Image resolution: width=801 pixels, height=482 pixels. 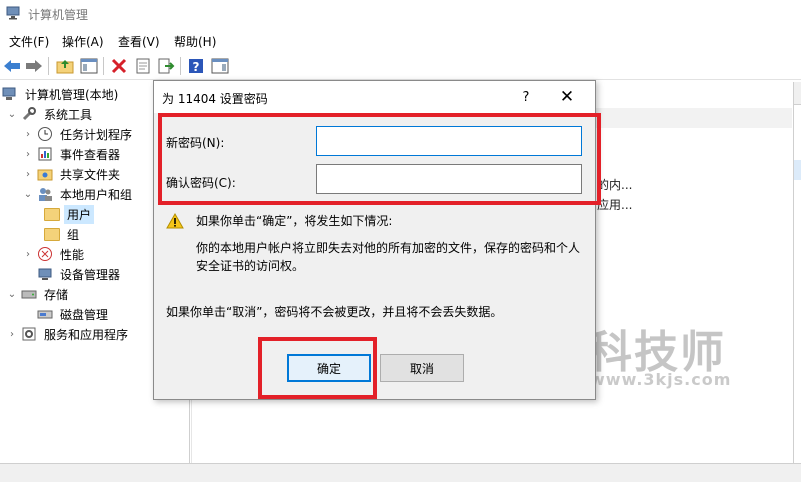 What do you see at coordinates (797, 93) in the screenshot?
I see `actions-pane-header` at bounding box center [797, 93].